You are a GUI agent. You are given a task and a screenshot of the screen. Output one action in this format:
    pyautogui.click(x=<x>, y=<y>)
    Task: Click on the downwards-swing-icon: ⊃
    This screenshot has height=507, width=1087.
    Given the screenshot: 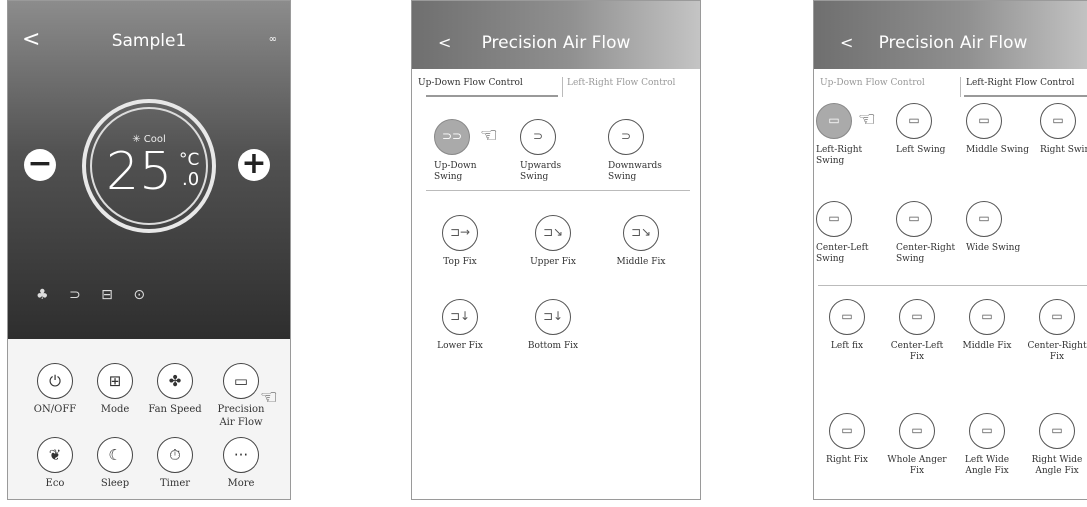 What is the action you would take?
    pyautogui.click(x=626, y=137)
    